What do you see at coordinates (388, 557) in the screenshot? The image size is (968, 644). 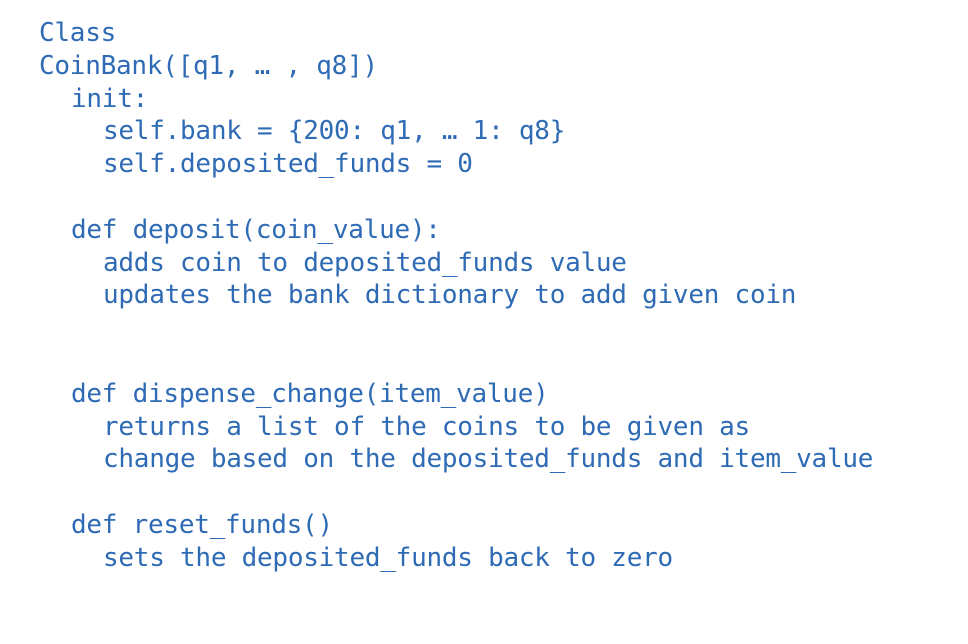 I see `reset-funds-desc-line: sets the deposited_funds back to zero` at bounding box center [388, 557].